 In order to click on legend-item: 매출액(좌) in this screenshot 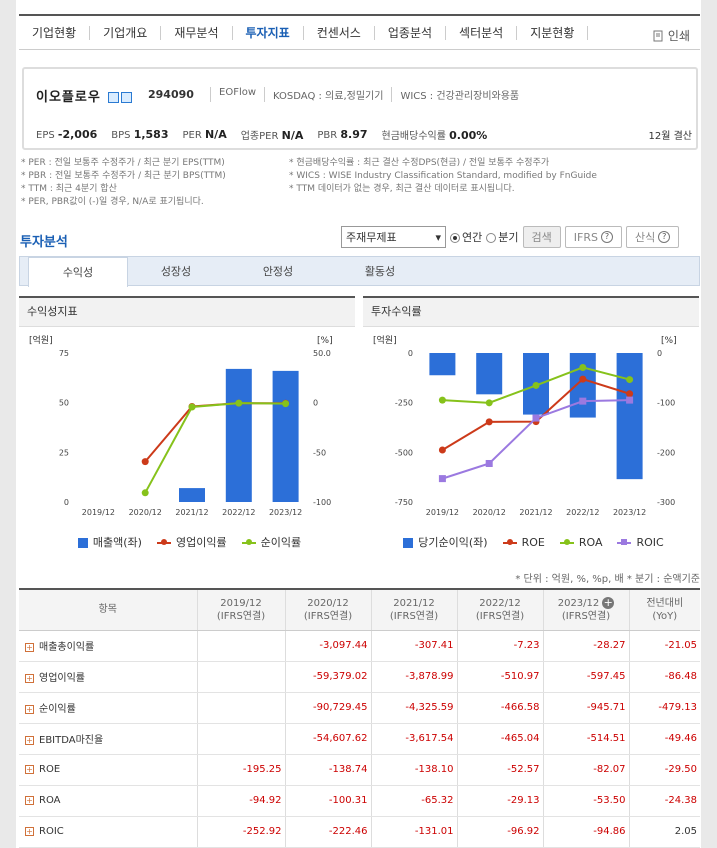, I will do `click(107, 542)`.